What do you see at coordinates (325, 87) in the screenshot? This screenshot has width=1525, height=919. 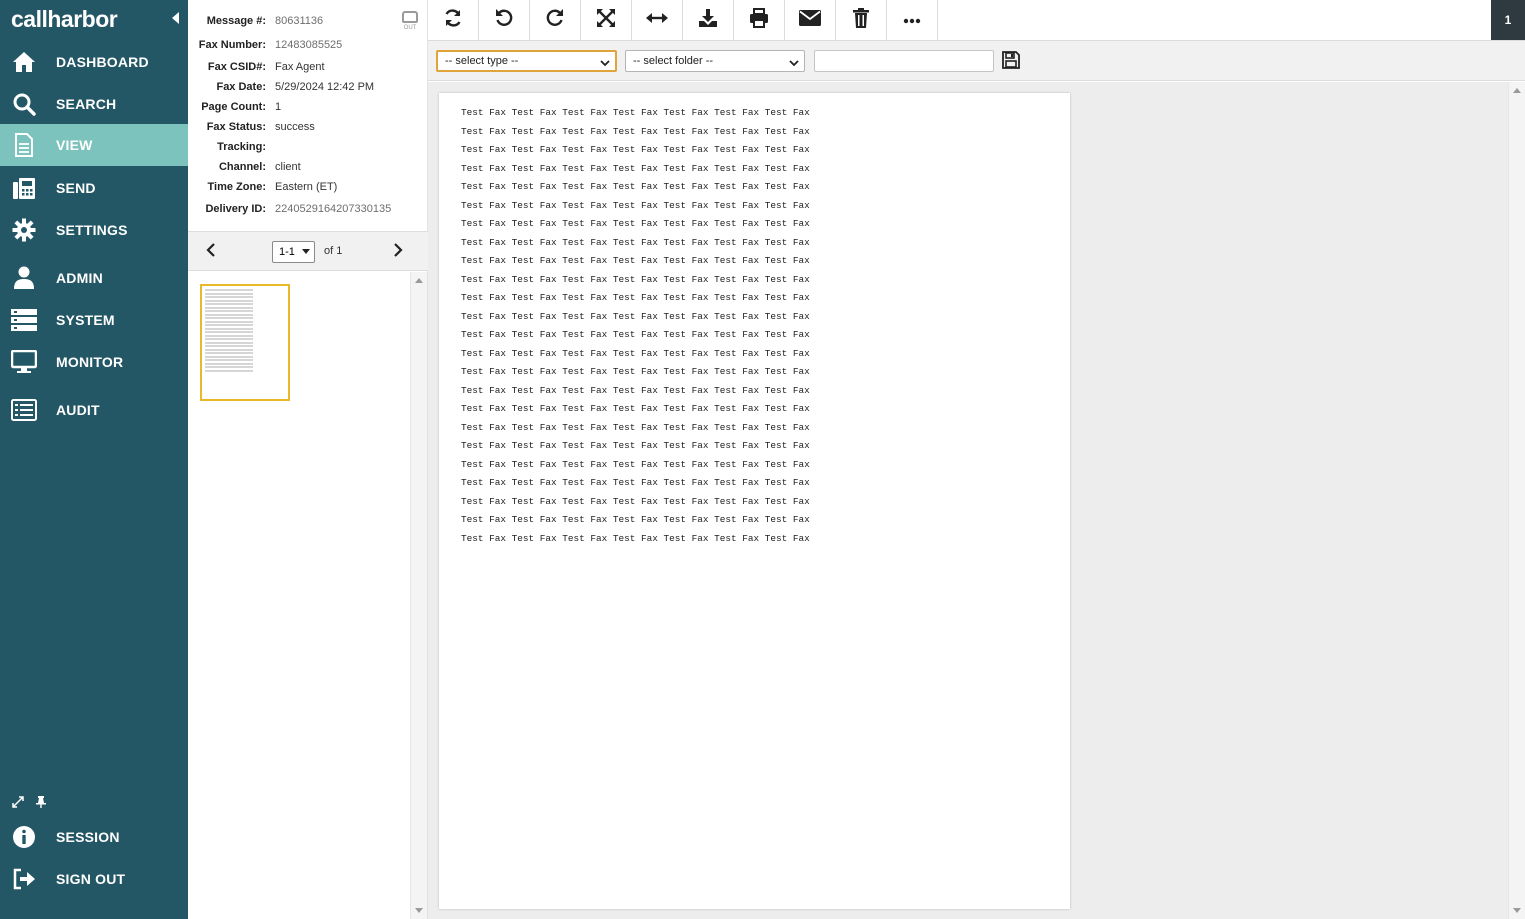 I see `fax-date: 5/29/2024 12:42 PM` at bounding box center [325, 87].